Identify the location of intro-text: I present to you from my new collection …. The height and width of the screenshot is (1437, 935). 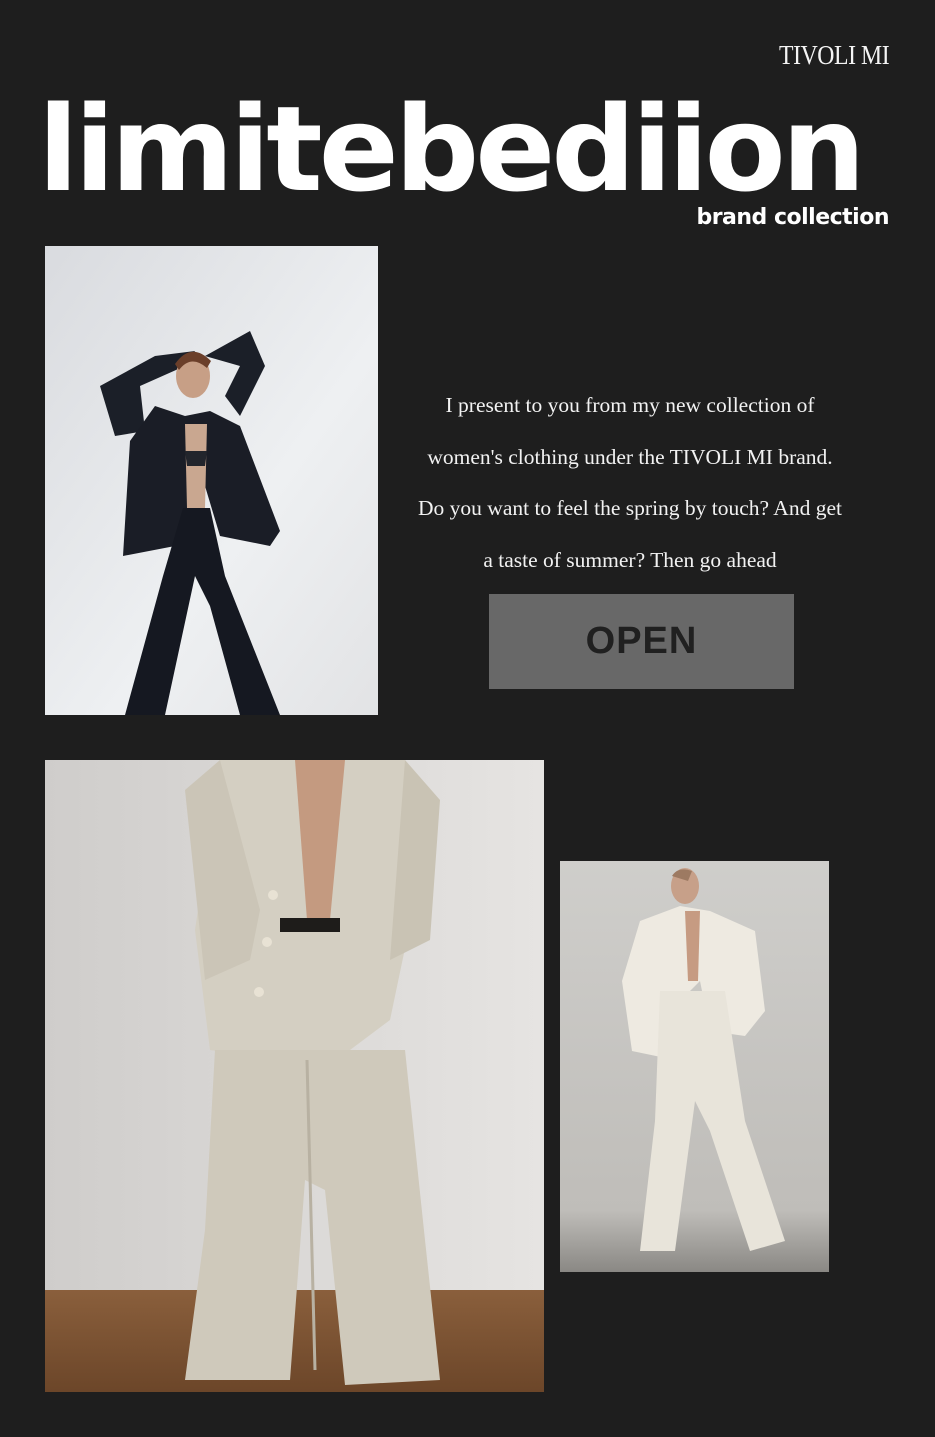
(630, 483).